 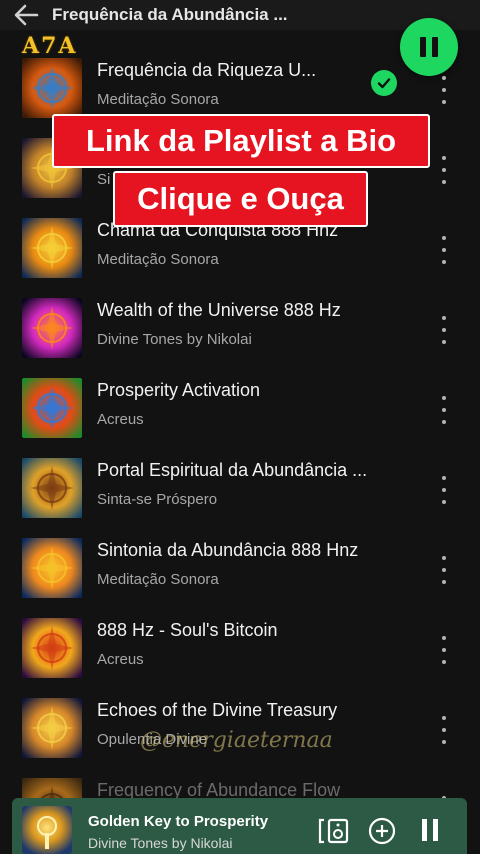 What do you see at coordinates (333, 831) in the screenshot?
I see `connect-device-icon` at bounding box center [333, 831].